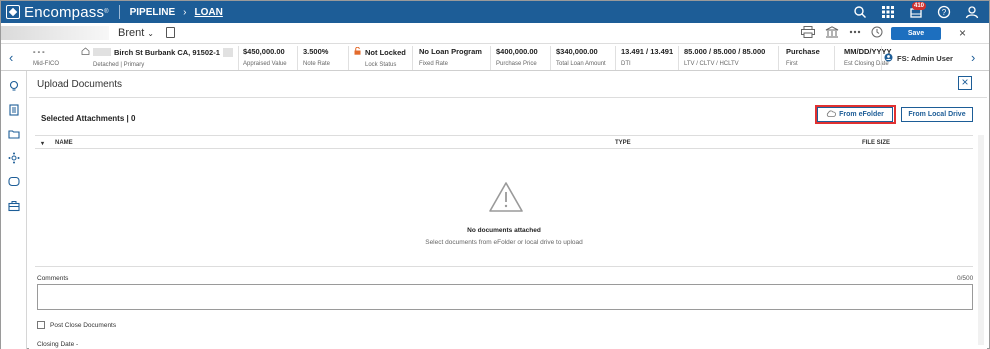 This screenshot has height=349, width=990. Describe the element at coordinates (119, 65) in the screenshot. I see `metric-label: Detached | Primary` at that location.